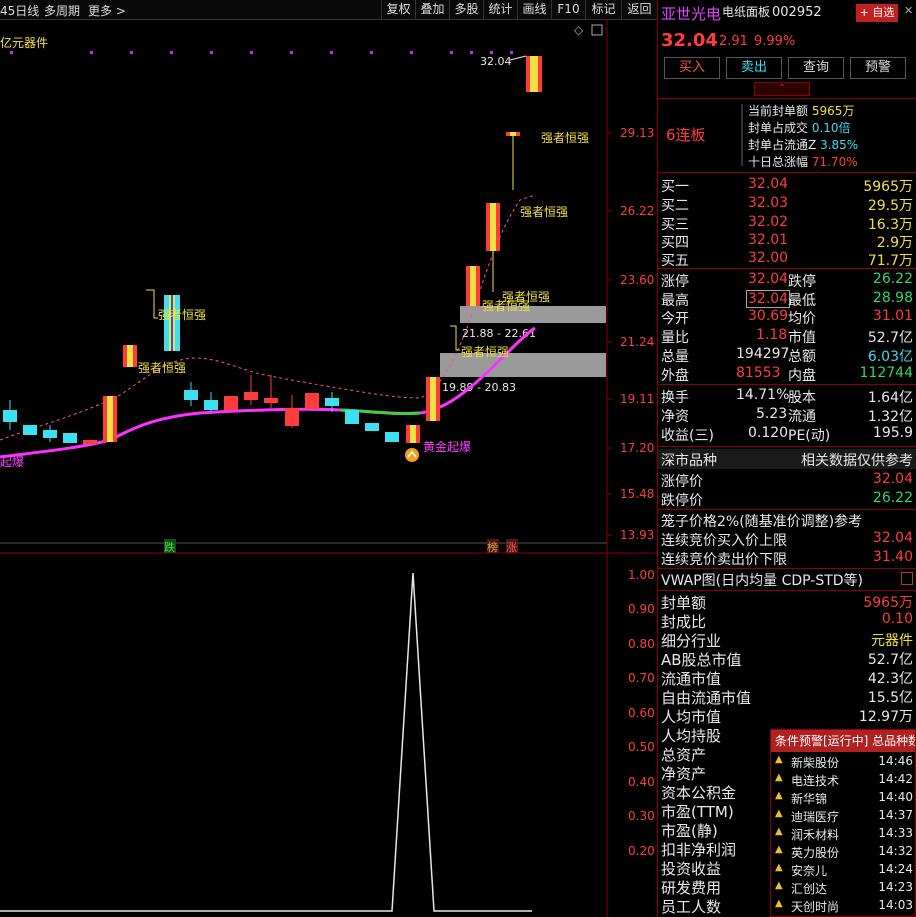 The width and height of the screenshot is (916, 917). Describe the element at coordinates (895, 797) in the screenshot. I see `alert-time: 14:40` at that location.